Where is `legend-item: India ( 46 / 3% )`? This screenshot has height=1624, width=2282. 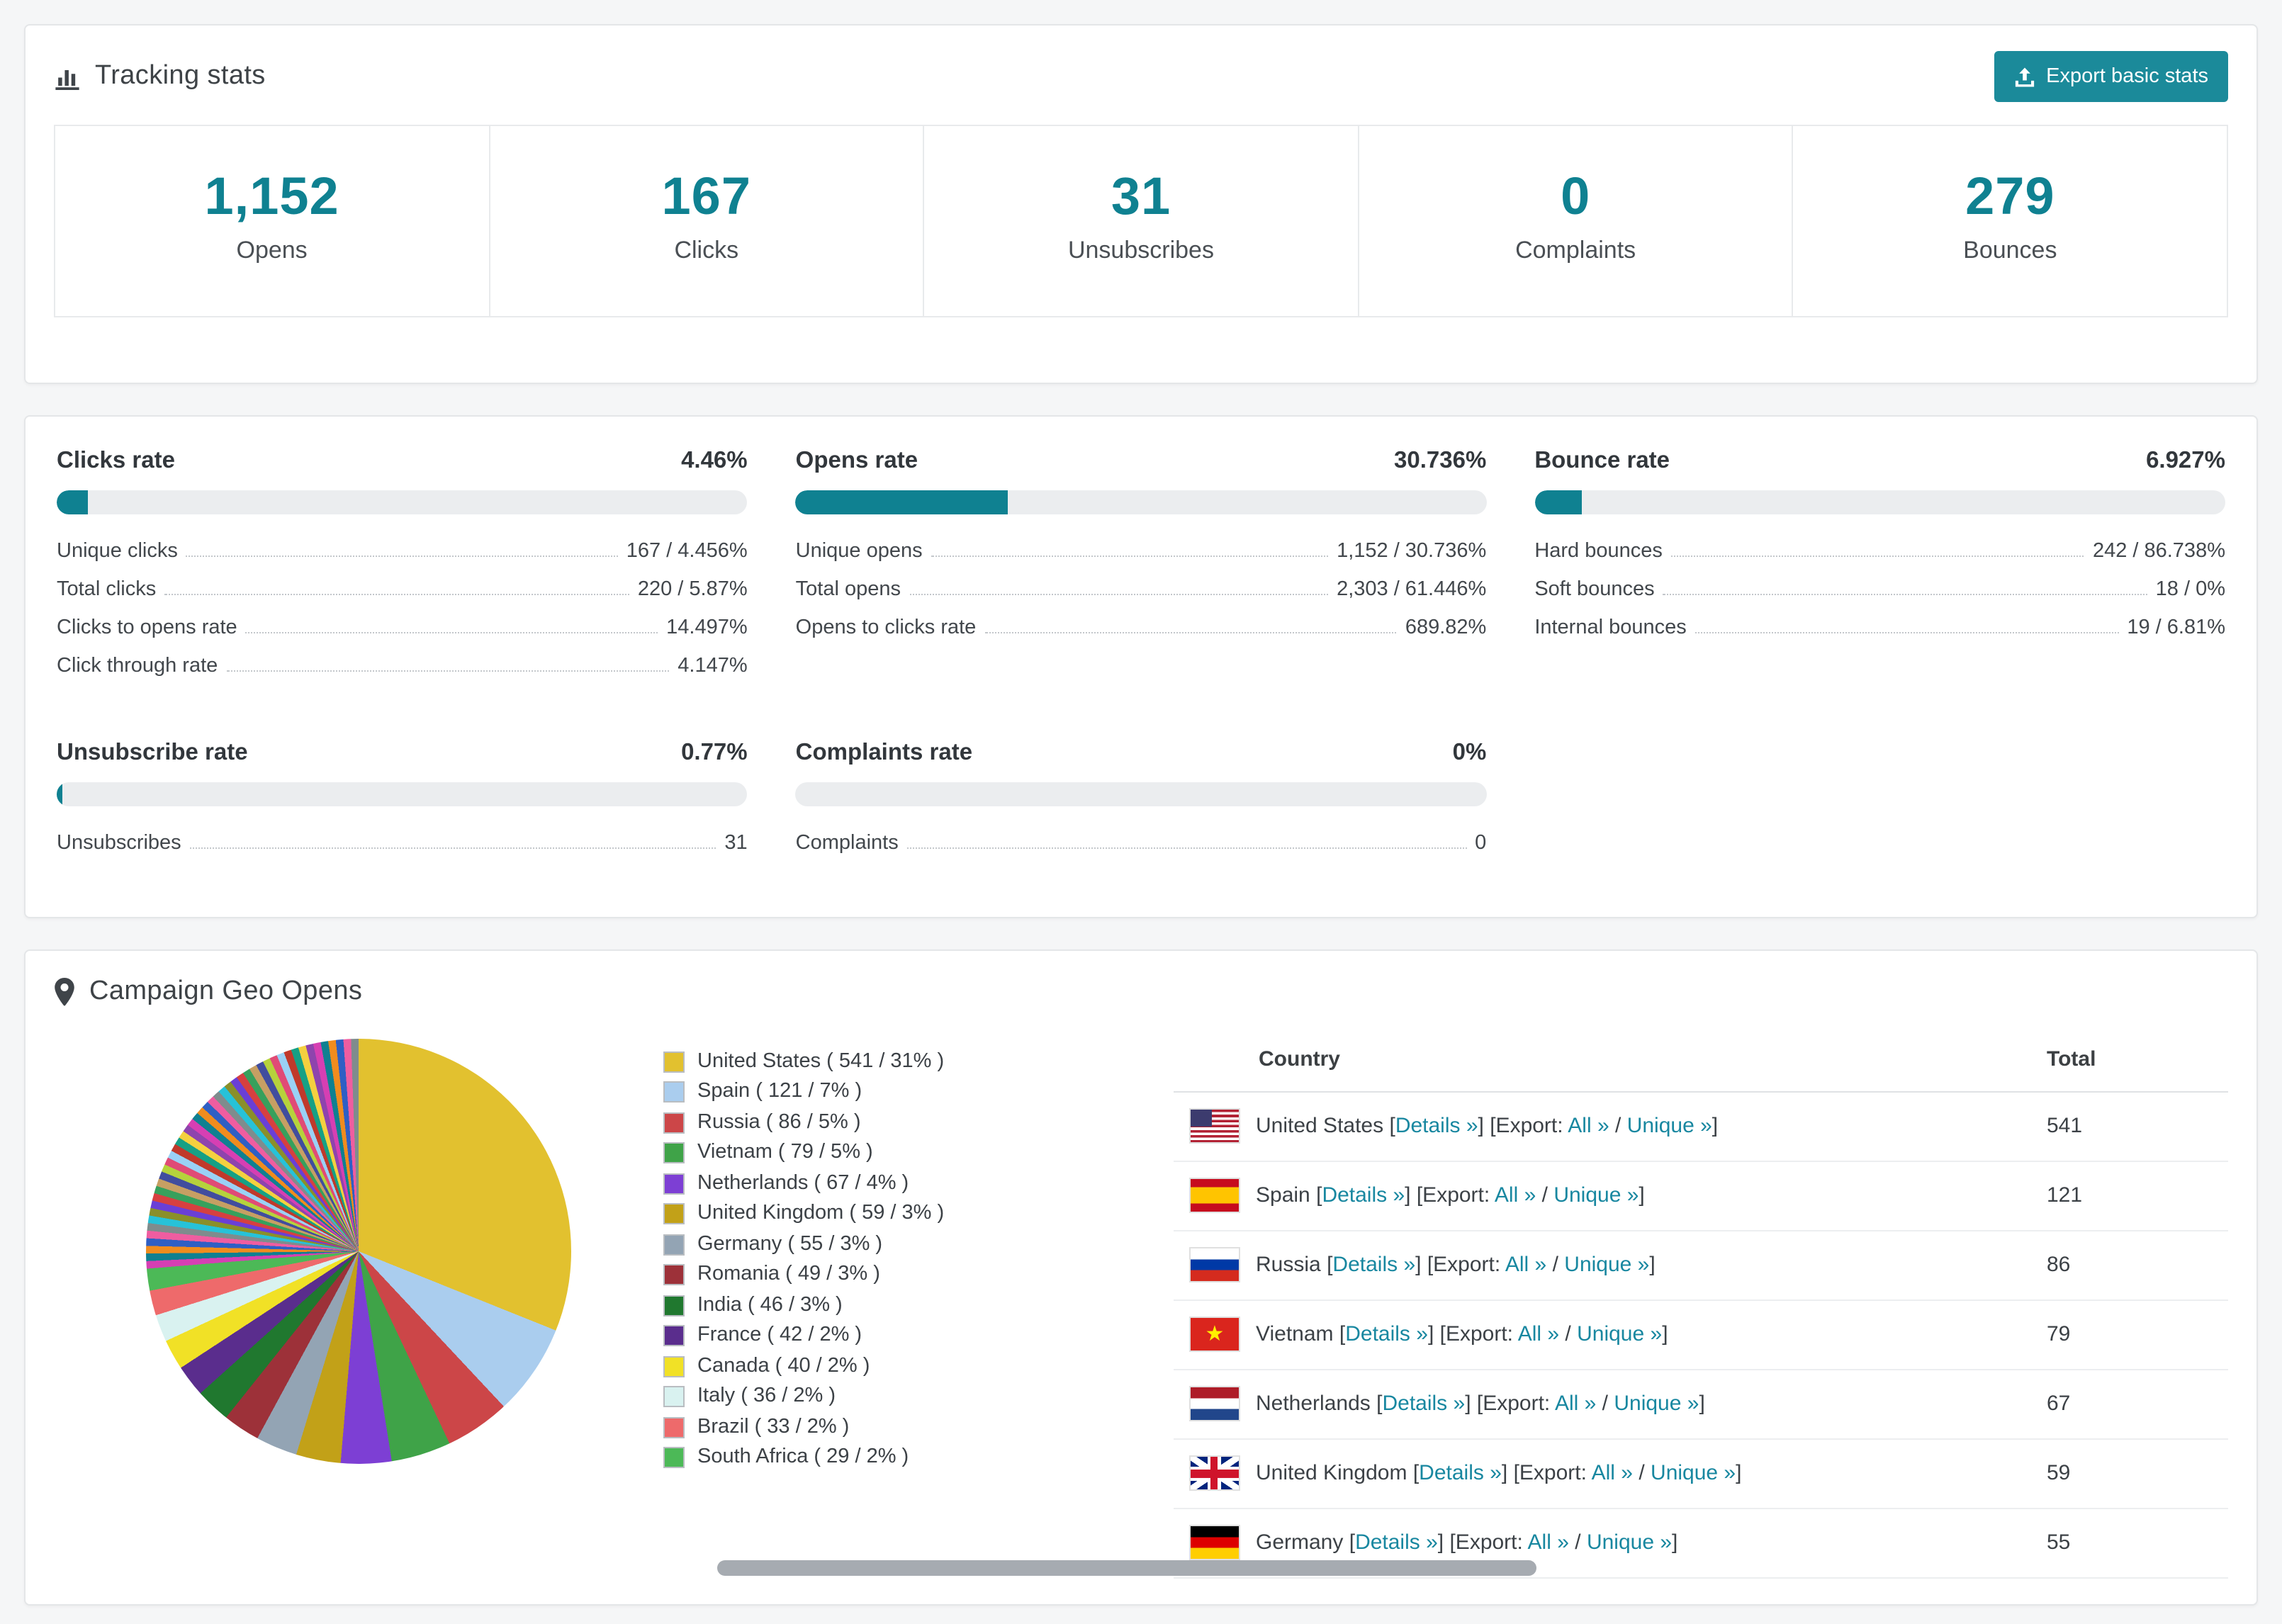
legend-item: India ( 46 / 3% ) is located at coordinates (919, 1305).